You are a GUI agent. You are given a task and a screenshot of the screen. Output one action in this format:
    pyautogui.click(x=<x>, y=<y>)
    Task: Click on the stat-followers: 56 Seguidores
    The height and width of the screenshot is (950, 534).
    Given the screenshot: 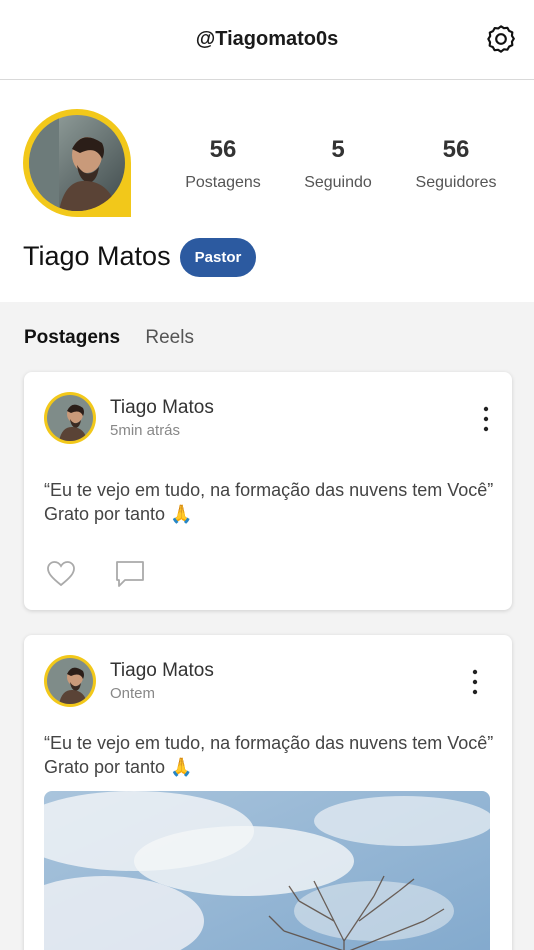 What is the action you would take?
    pyautogui.click(x=456, y=164)
    